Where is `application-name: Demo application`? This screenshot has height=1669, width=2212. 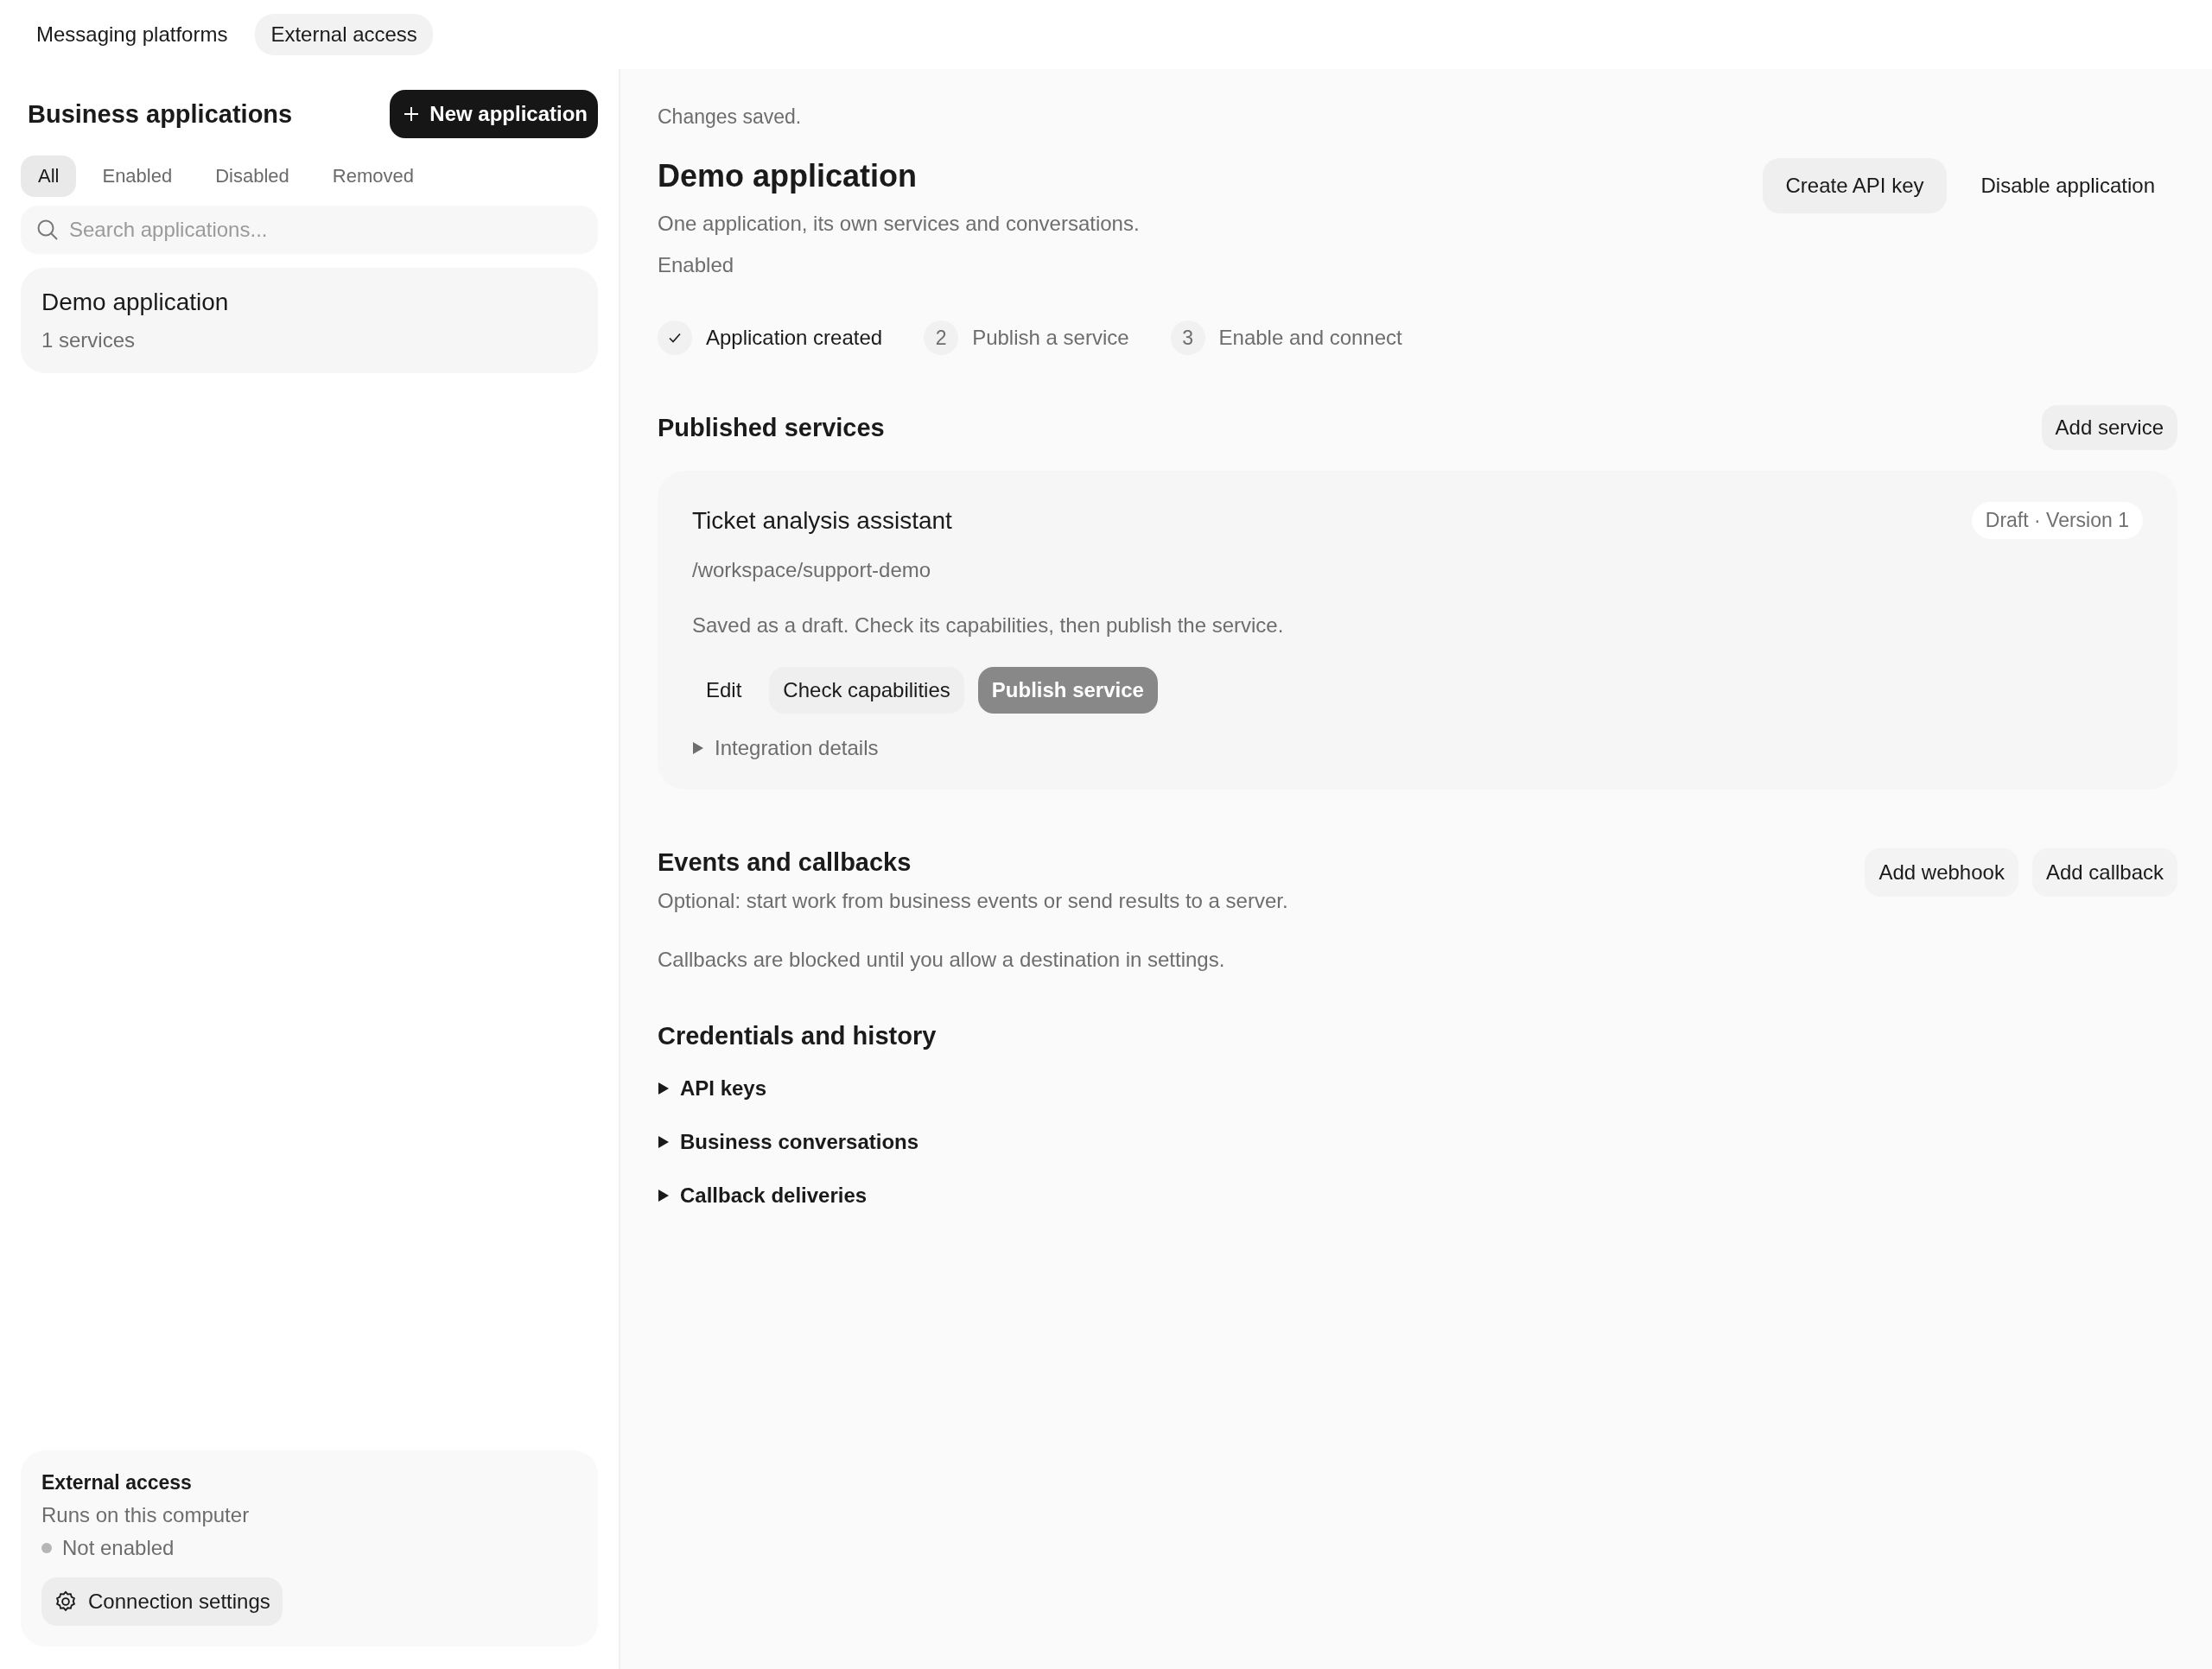
application-name: Demo application is located at coordinates (135, 302).